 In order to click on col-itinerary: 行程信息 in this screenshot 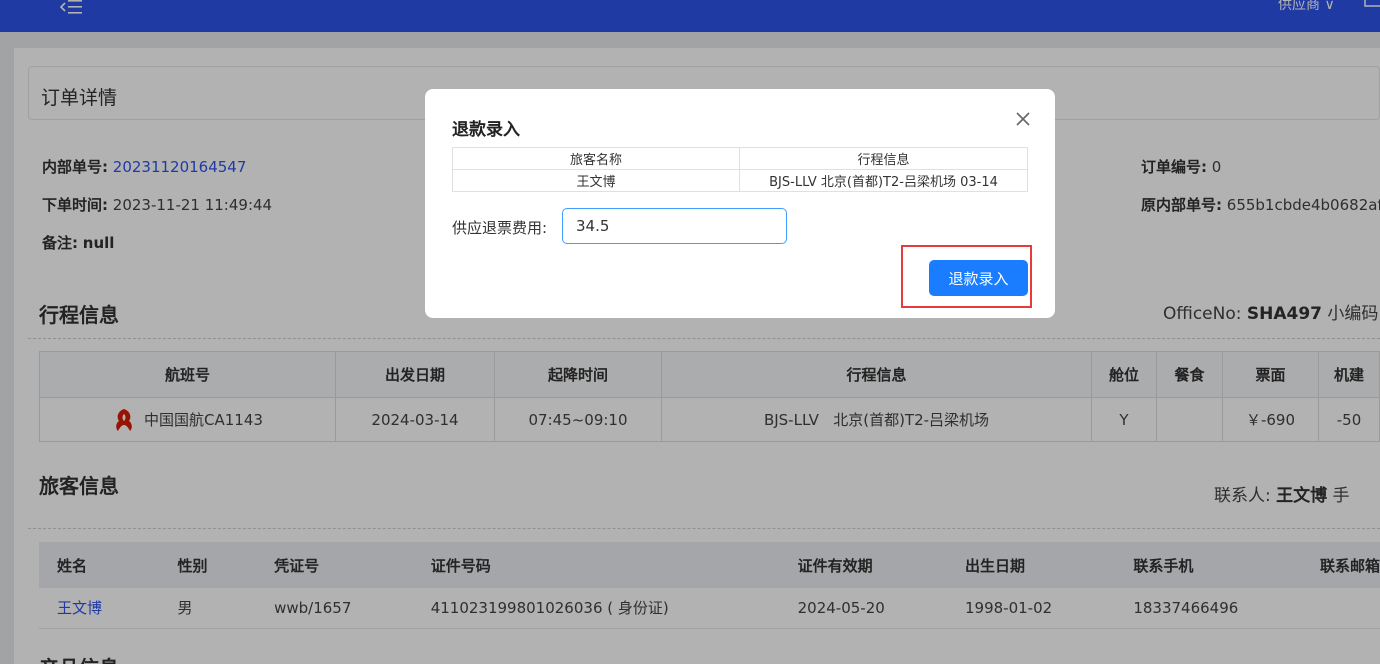, I will do `click(883, 158)`.